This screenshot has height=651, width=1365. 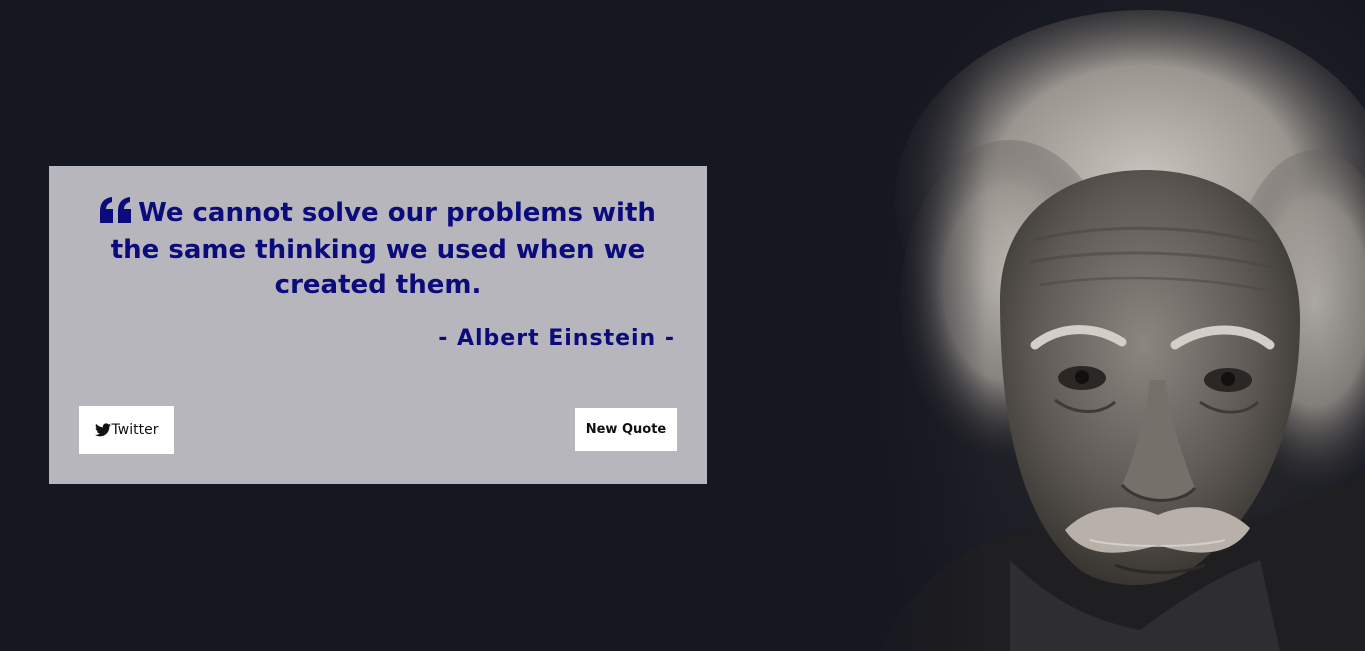 What do you see at coordinates (626, 429) in the screenshot?
I see `new-quote-button: New Quote` at bounding box center [626, 429].